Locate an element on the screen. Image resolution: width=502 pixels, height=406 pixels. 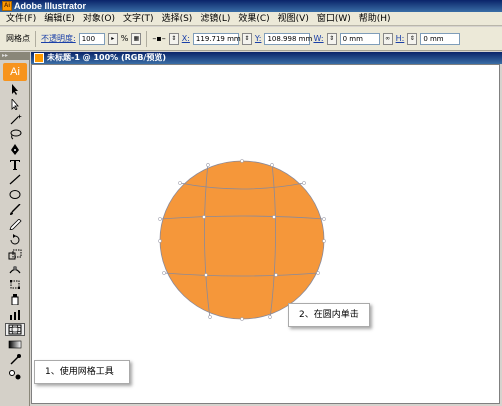
pencil-icon is located at coordinates (15, 224).